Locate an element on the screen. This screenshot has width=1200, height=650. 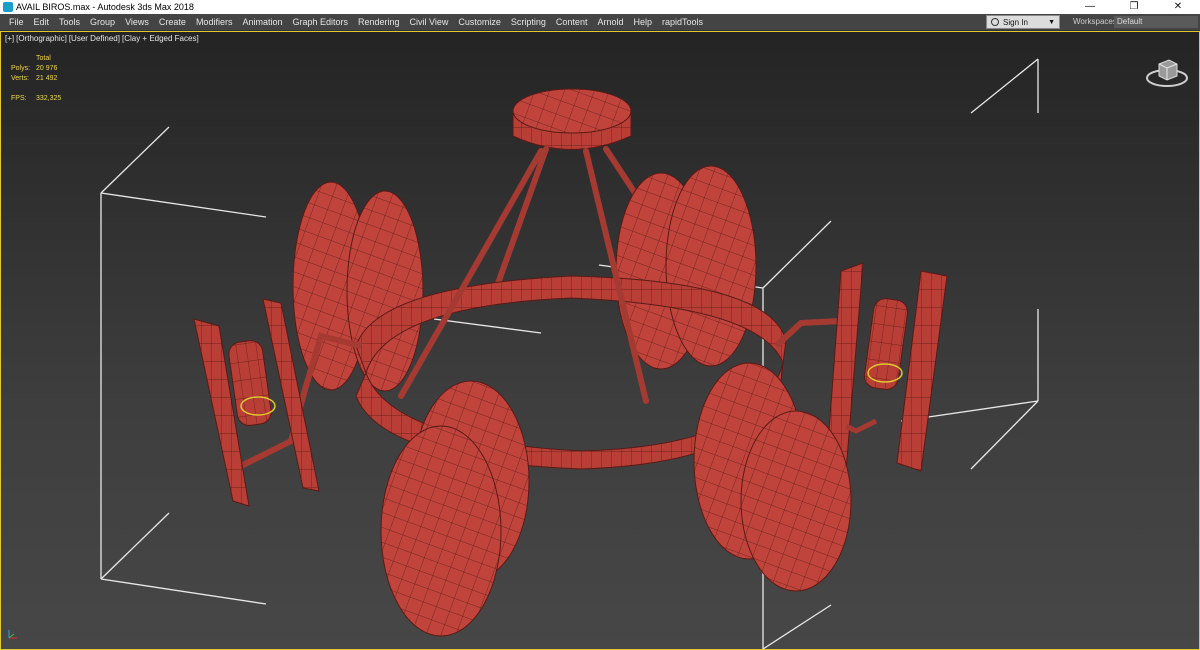
sign-in-label: Sign In is located at coordinates (1015, 22).